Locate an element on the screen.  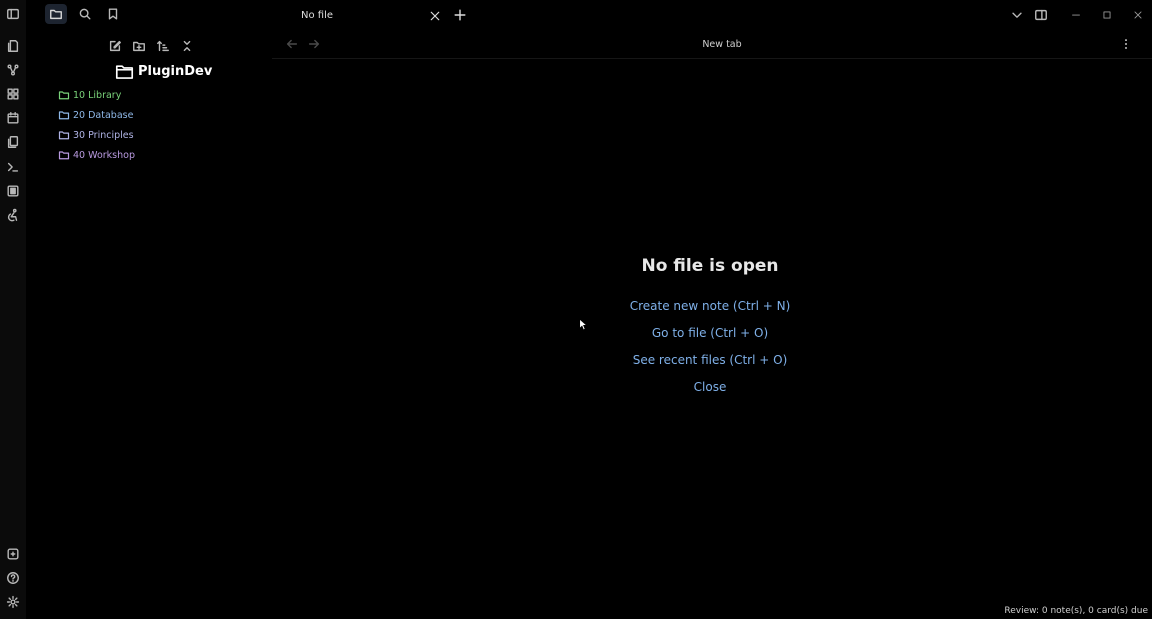
folder-item-library: 10 Library is located at coordinates (89, 95).